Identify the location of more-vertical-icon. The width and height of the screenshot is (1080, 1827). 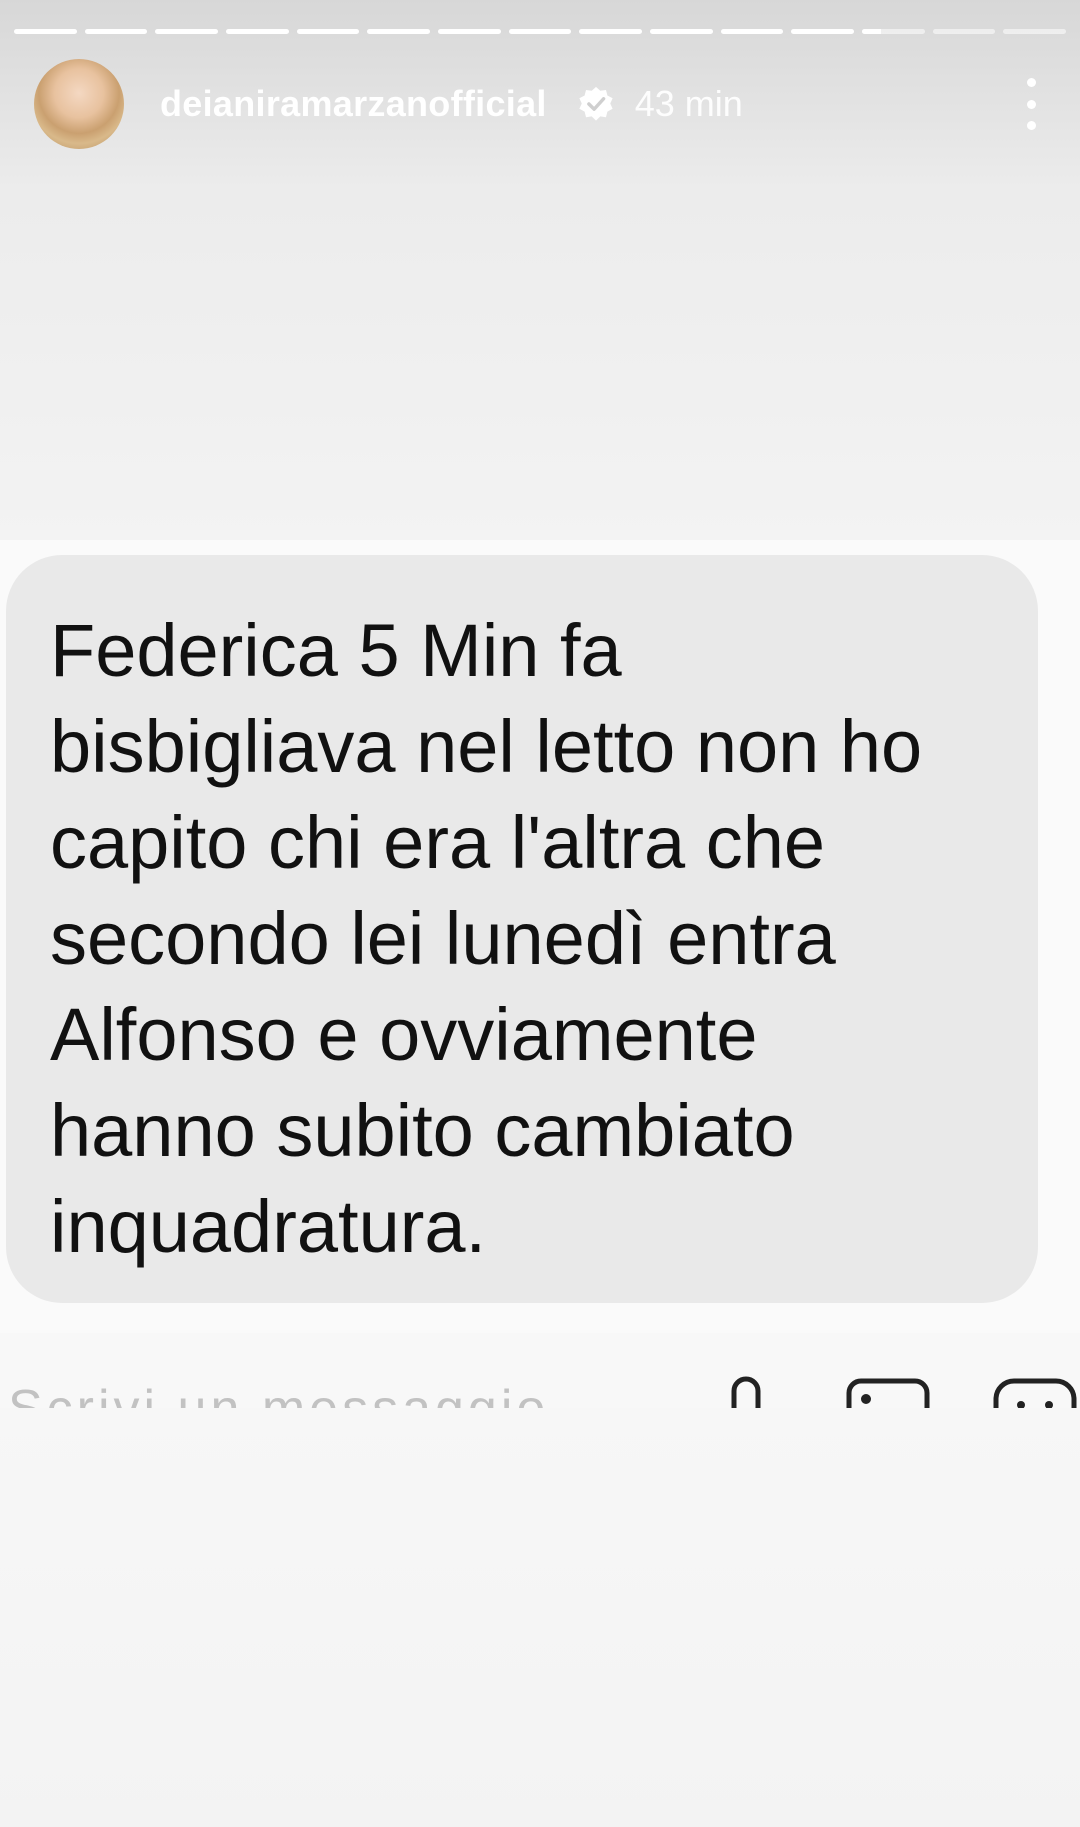
(1031, 104).